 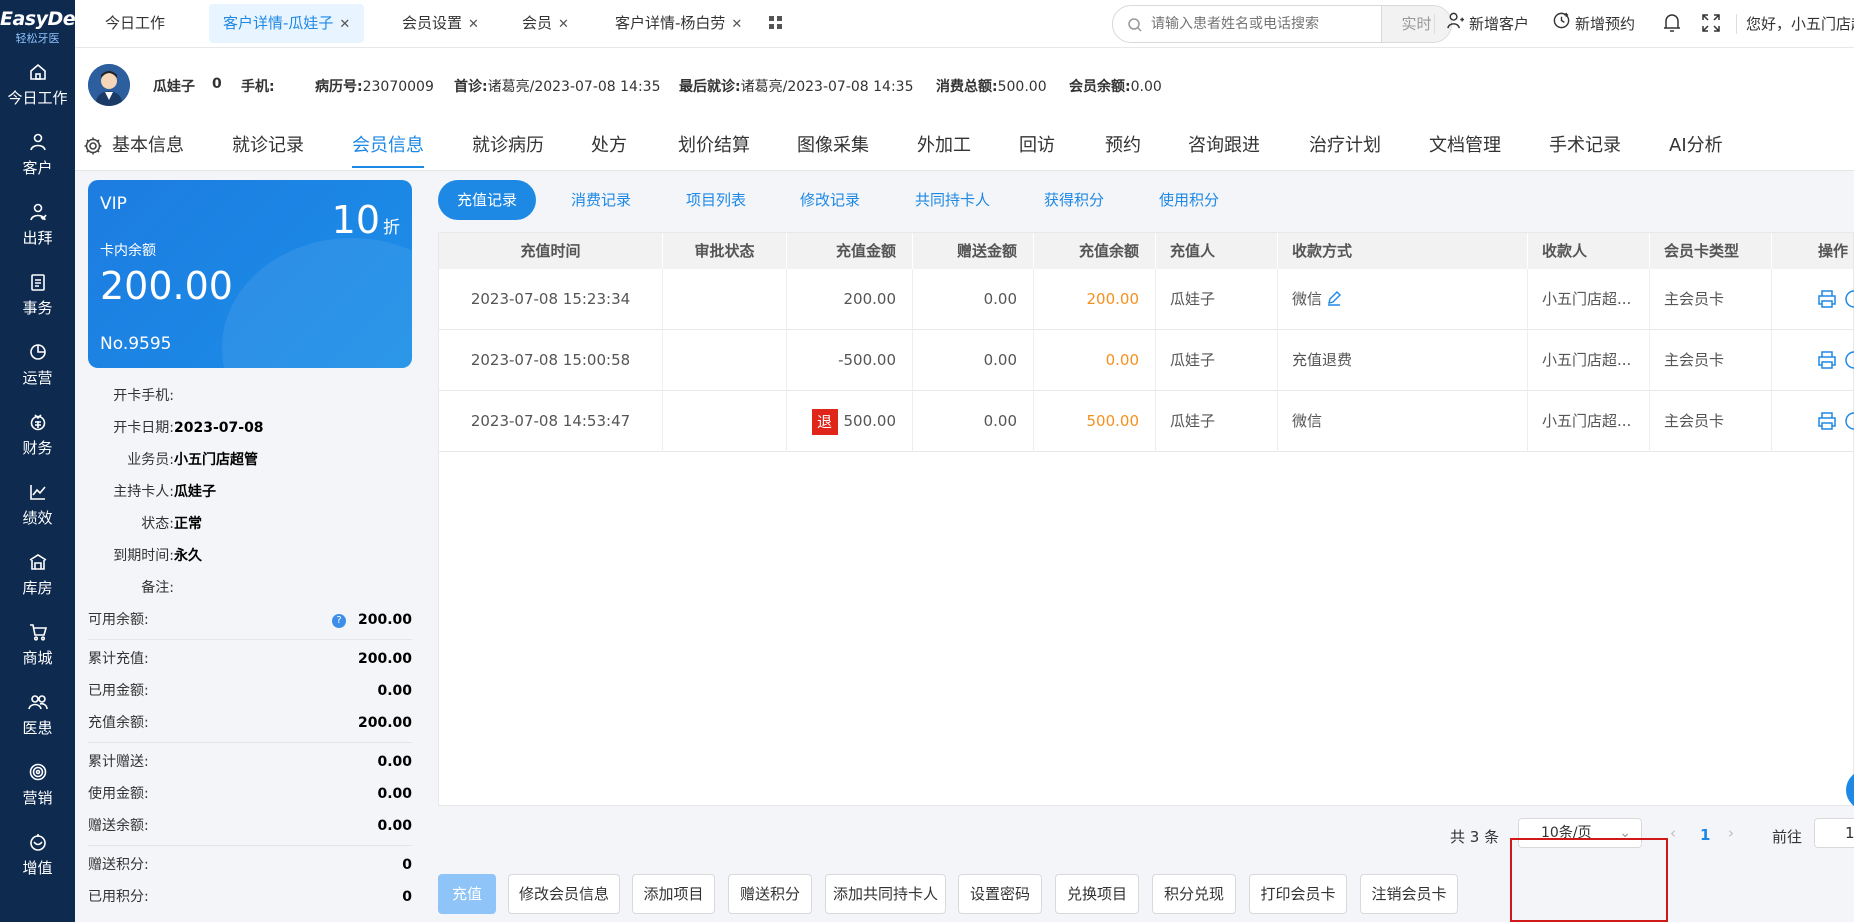 What do you see at coordinates (1593, 24) in the screenshot?
I see `add-appointment-button: 新增预约` at bounding box center [1593, 24].